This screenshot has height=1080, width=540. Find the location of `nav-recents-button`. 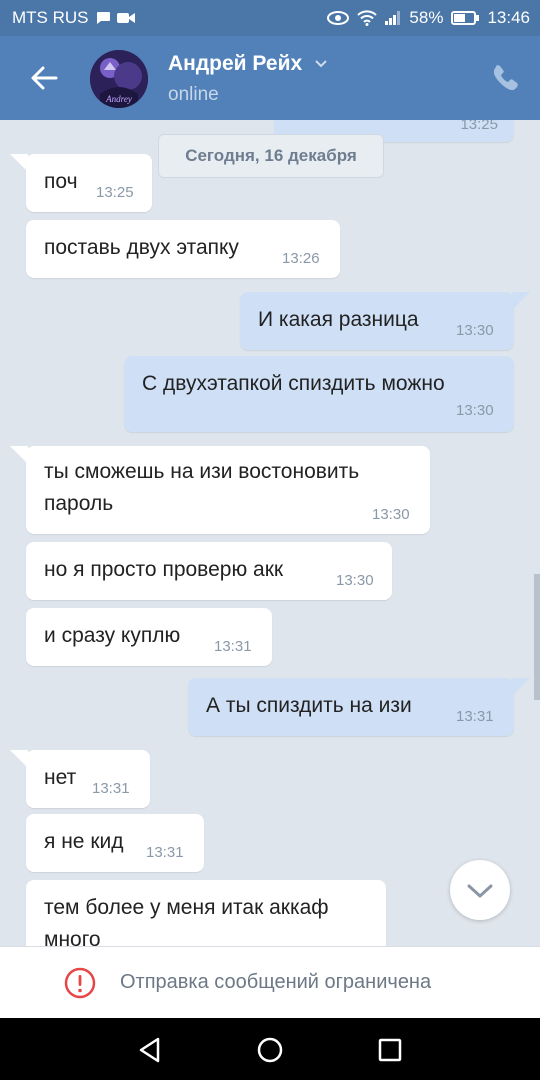

nav-recents-button is located at coordinates (390, 1050).